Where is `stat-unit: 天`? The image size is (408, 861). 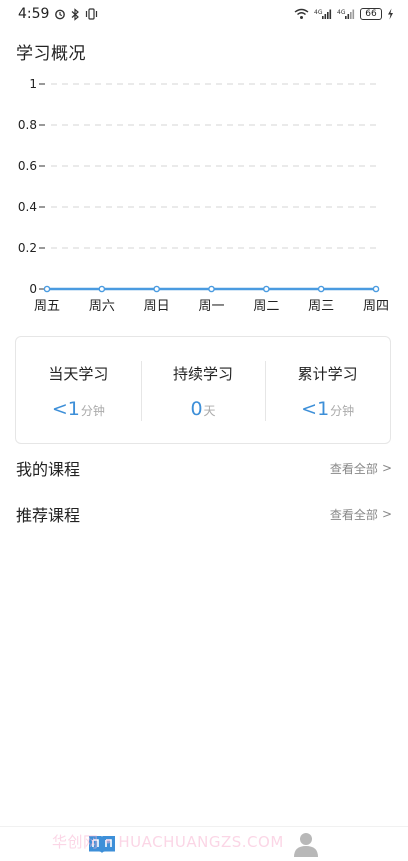
stat-unit: 天 is located at coordinates (209, 411).